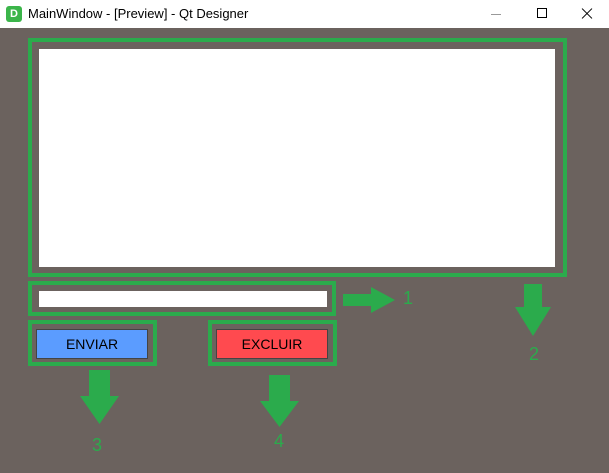 This screenshot has height=473, width=609. What do you see at coordinates (534, 354) in the screenshot?
I see `annotation-label-2: 2` at bounding box center [534, 354].